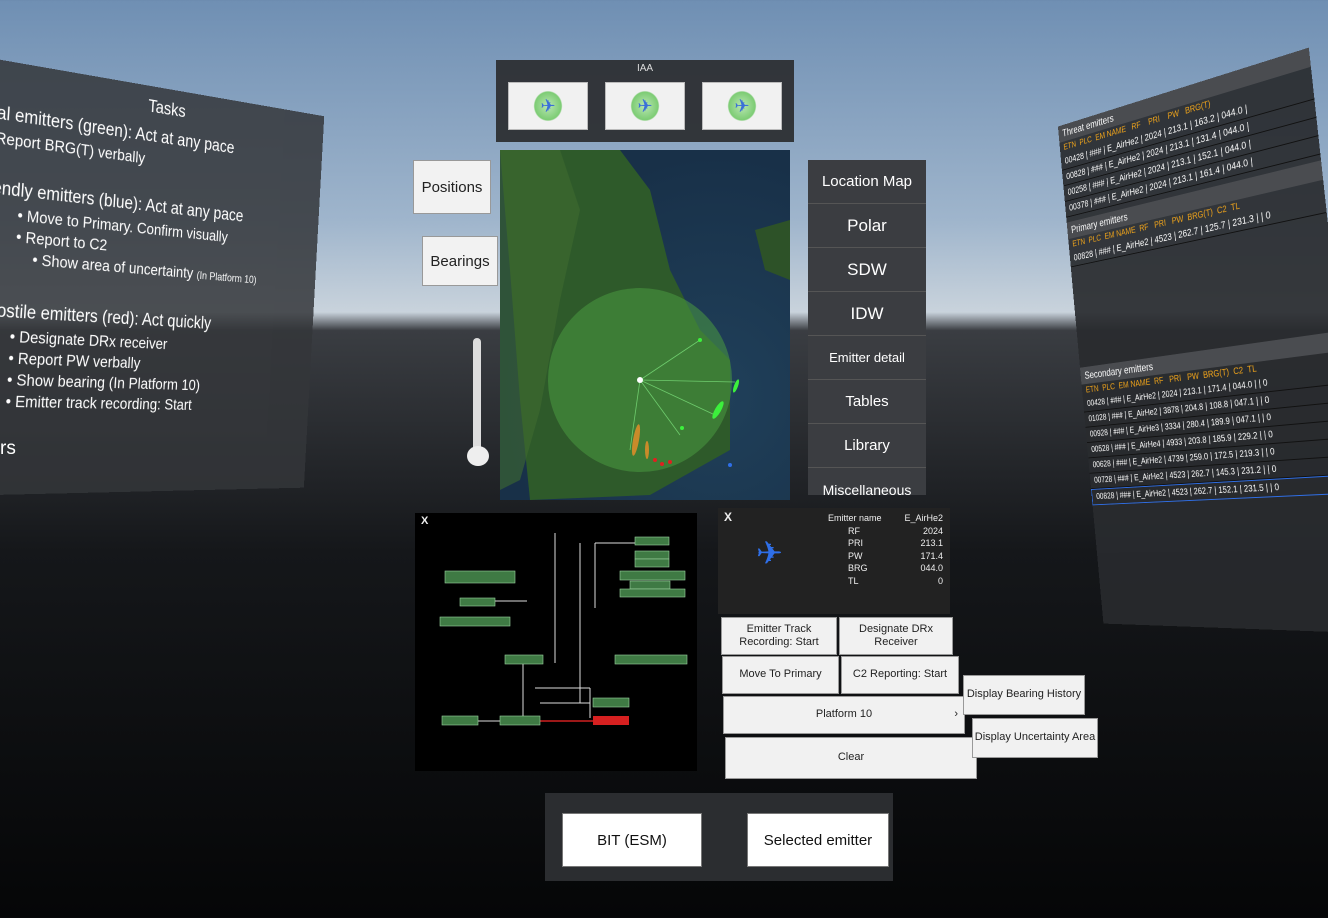 The height and width of the screenshot is (918, 1328). I want to click on display-uncertainty-area-button: Display Uncertainty Area, so click(1035, 738).